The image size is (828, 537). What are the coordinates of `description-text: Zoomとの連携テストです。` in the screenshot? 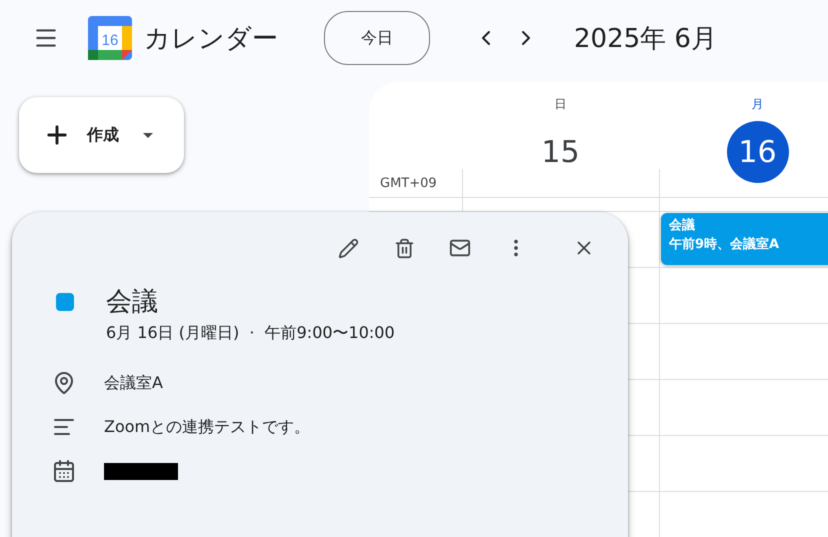 It's located at (207, 427).